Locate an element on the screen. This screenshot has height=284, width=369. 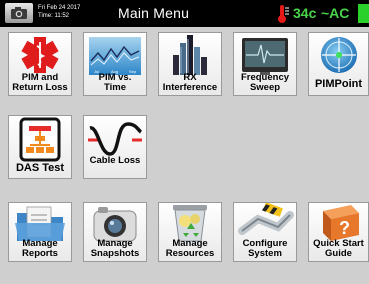
pimpoint-button: PIMPoint is located at coordinates (338, 64).